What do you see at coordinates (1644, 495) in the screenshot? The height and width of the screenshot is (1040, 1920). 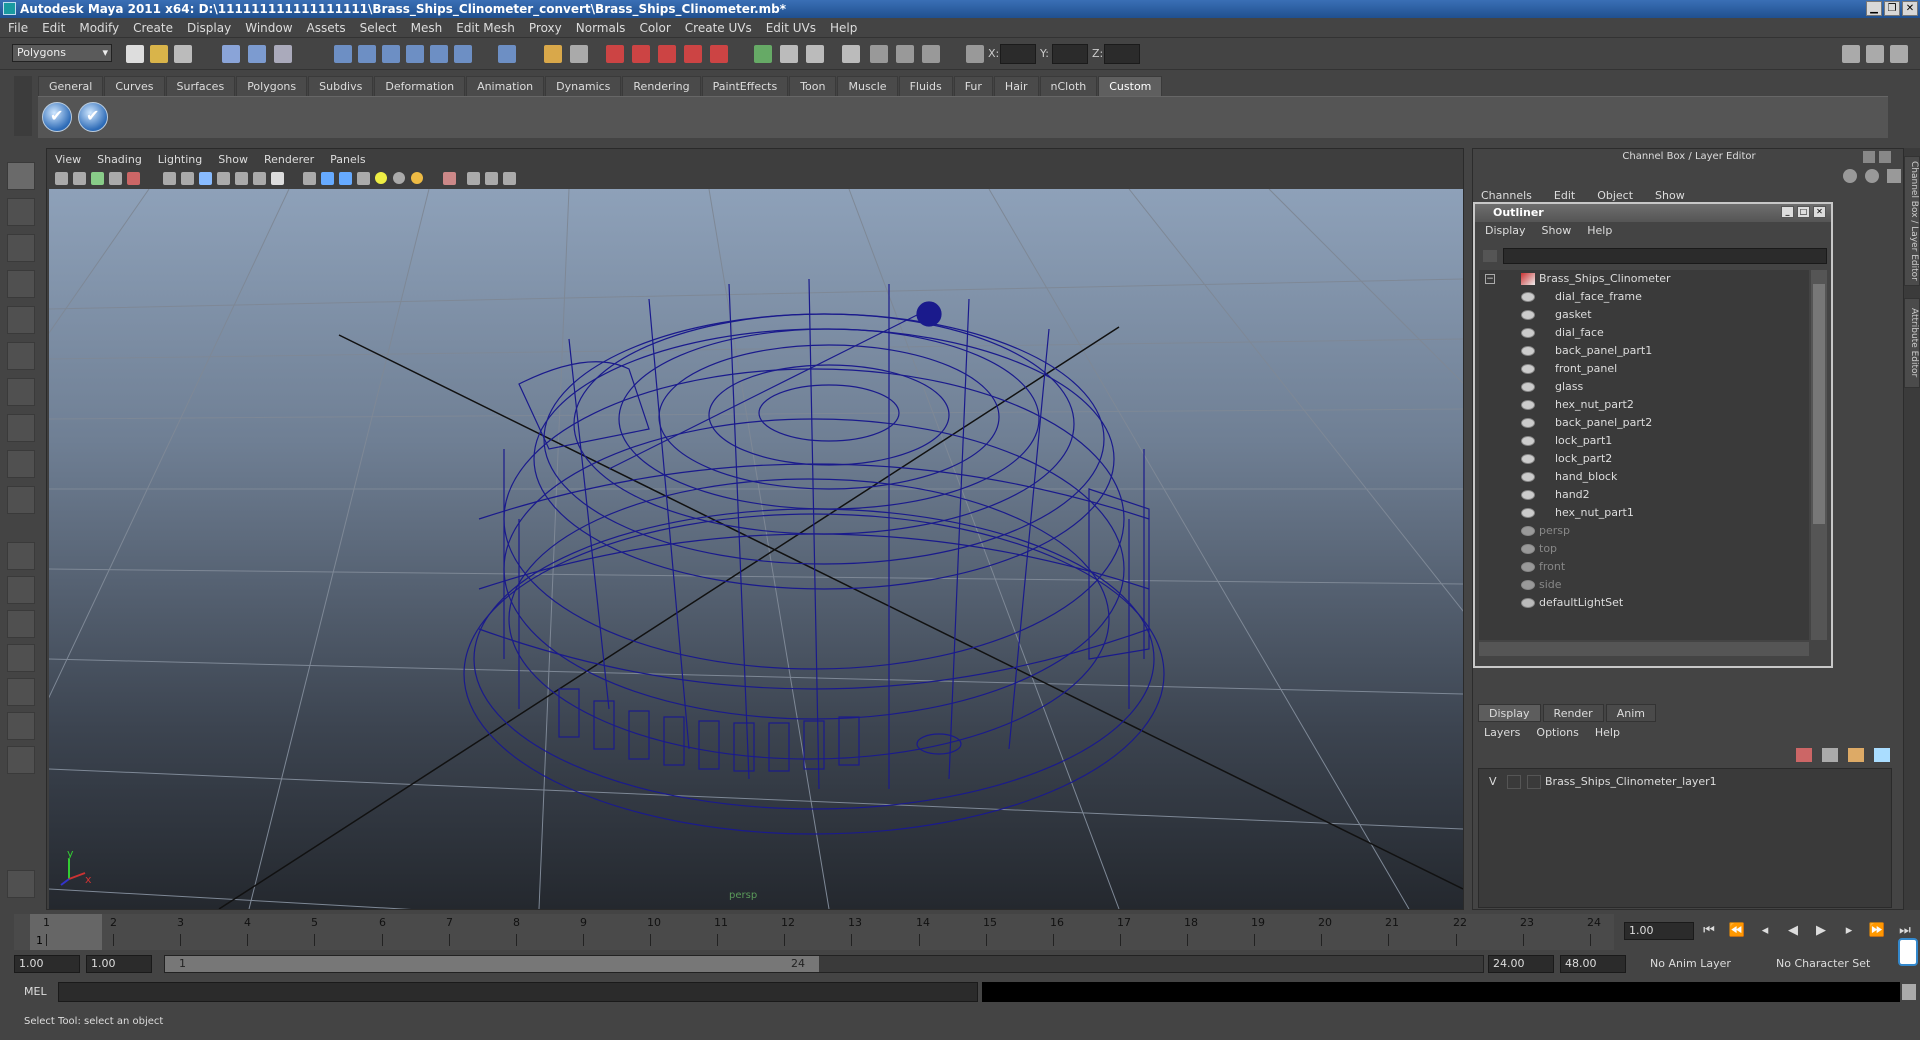 I see `outliner-item: hand2` at bounding box center [1644, 495].